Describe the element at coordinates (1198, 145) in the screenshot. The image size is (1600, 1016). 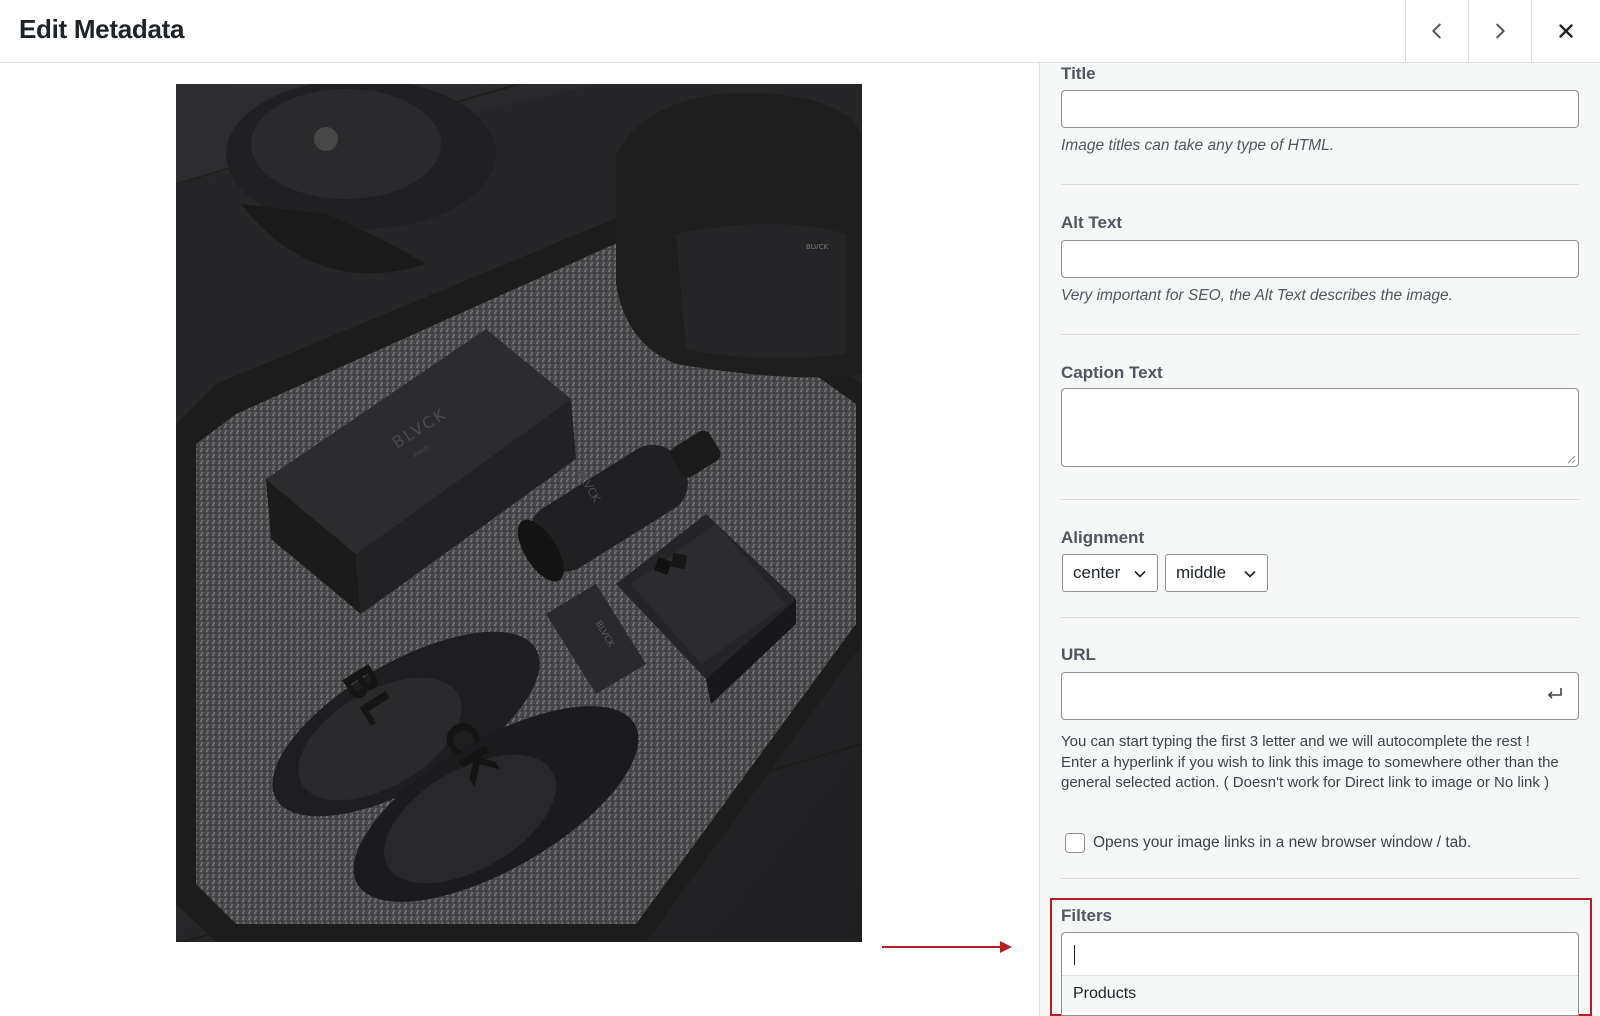
I see `title-help-text: Image titles can take any type of HTML.` at that location.